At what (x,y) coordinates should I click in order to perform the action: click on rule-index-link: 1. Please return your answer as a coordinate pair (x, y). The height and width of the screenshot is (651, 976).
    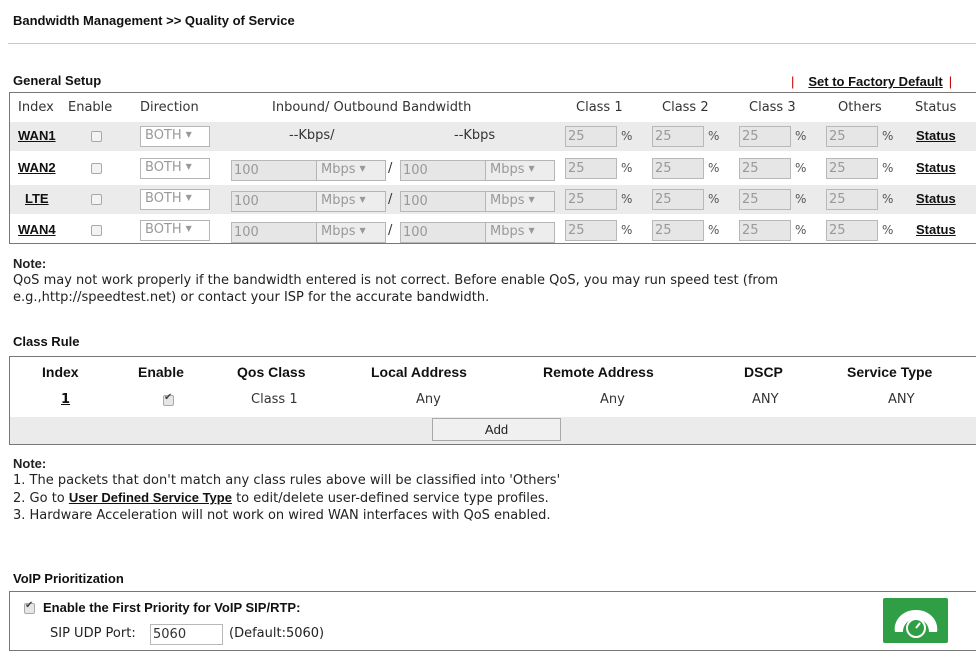
    Looking at the image, I should click on (65, 399).